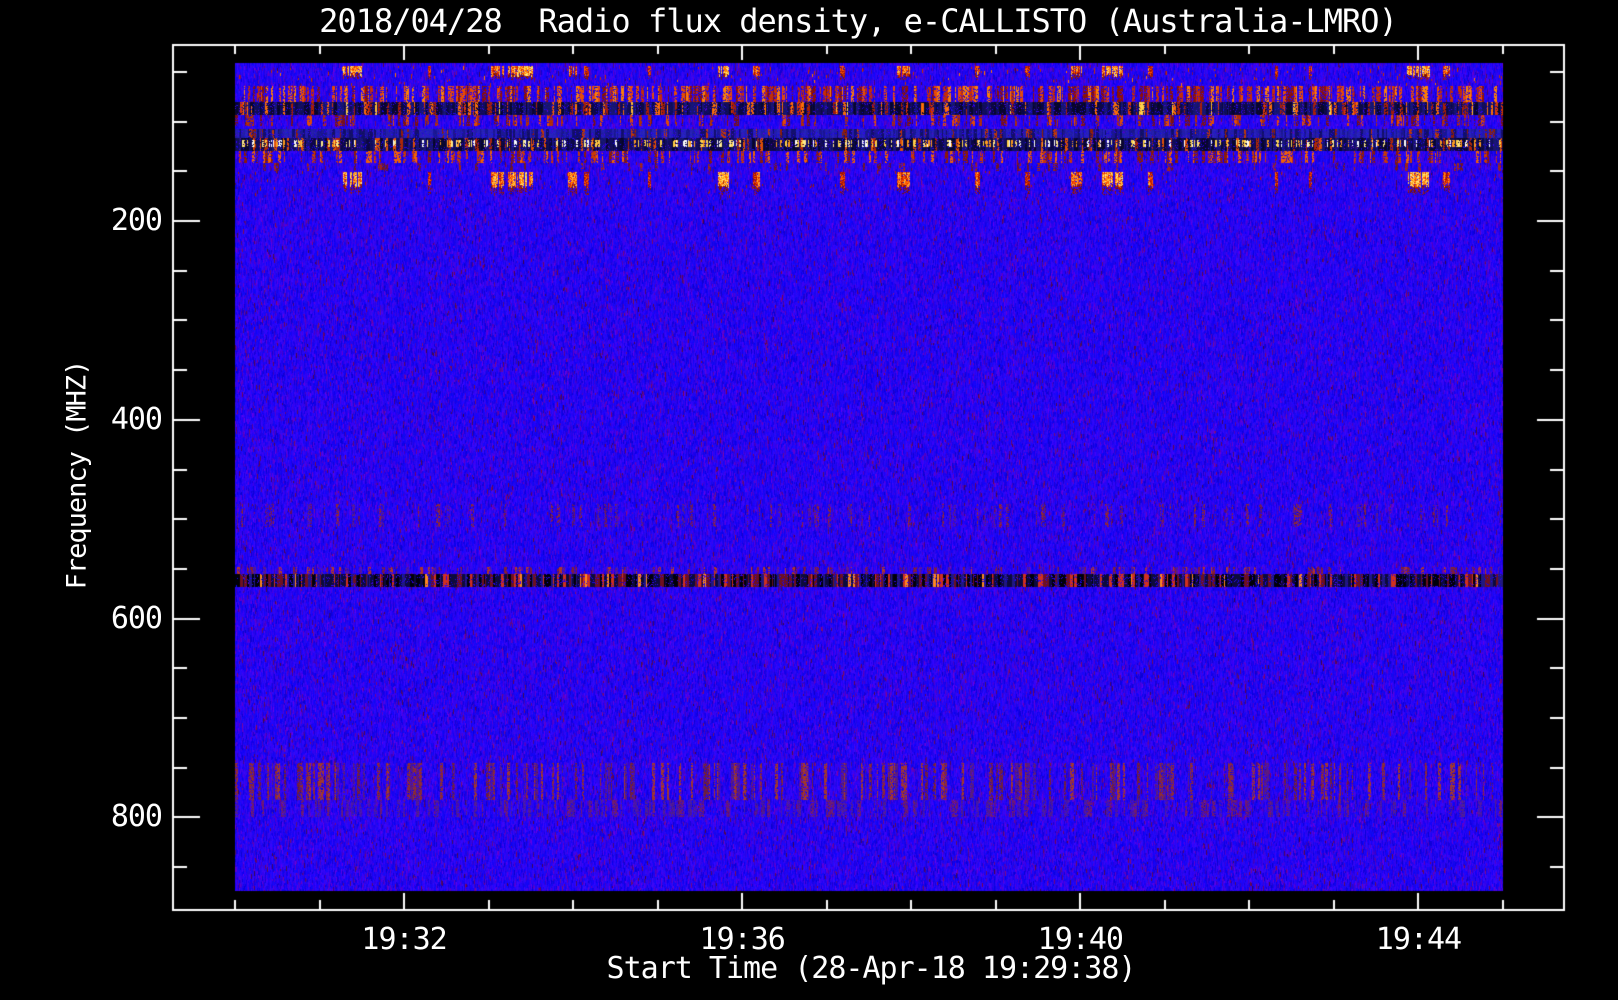 Image resolution: width=1618 pixels, height=1000 pixels. What do you see at coordinates (136, 816) in the screenshot?
I see `y-tick-label: 800` at bounding box center [136, 816].